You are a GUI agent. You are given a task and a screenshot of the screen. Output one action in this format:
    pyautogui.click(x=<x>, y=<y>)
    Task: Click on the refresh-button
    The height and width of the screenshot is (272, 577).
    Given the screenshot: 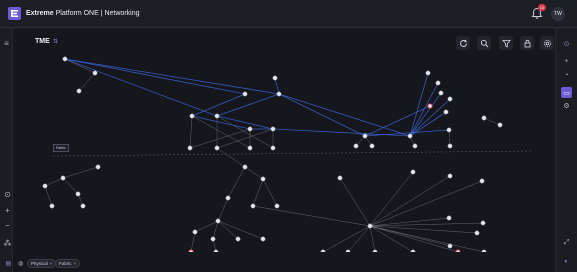 What is the action you would take?
    pyautogui.click(x=463, y=43)
    